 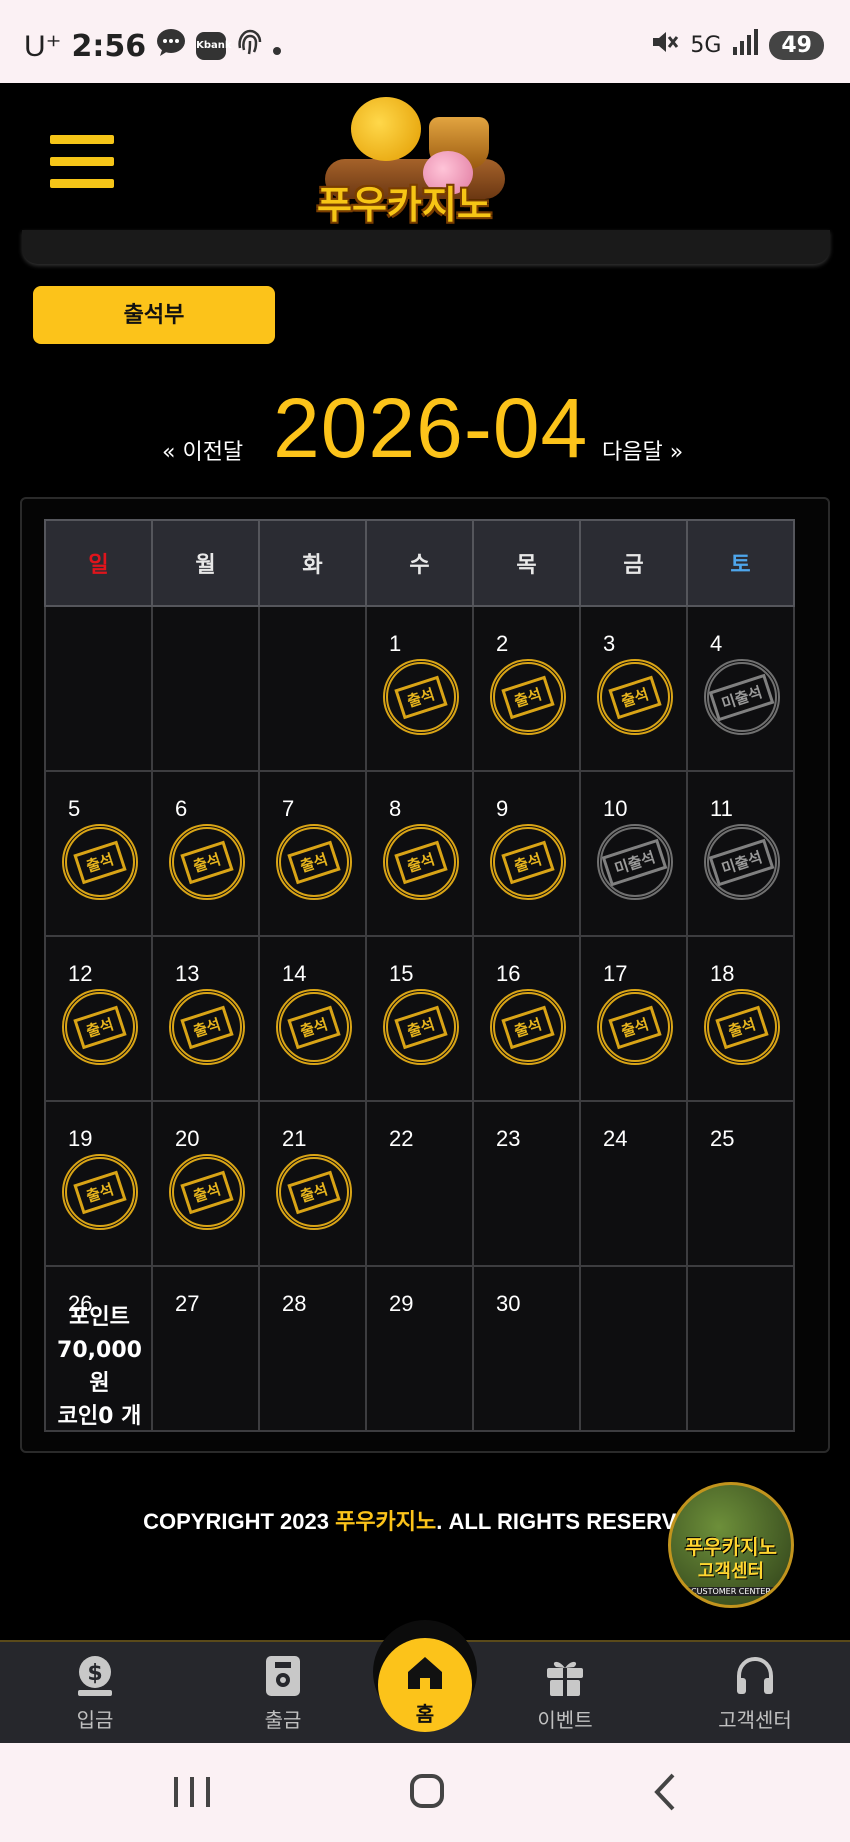 I want to click on nav-deposit: $ 입금, so click(x=95, y=1693).